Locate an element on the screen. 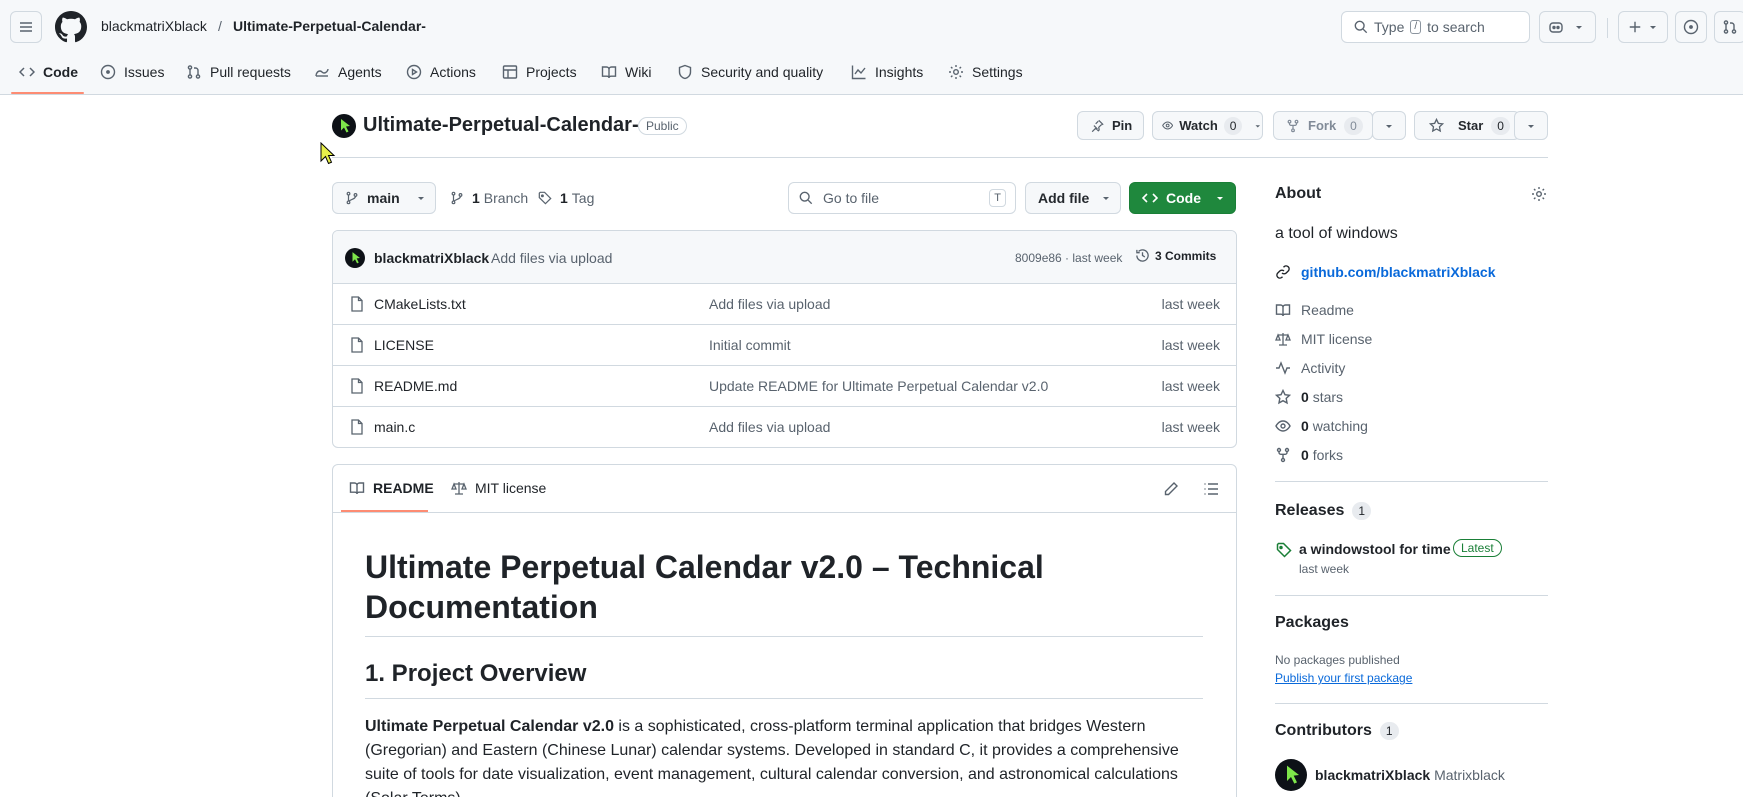 The image size is (1743, 797). your-pull-requests-button is located at coordinates (1728, 27).